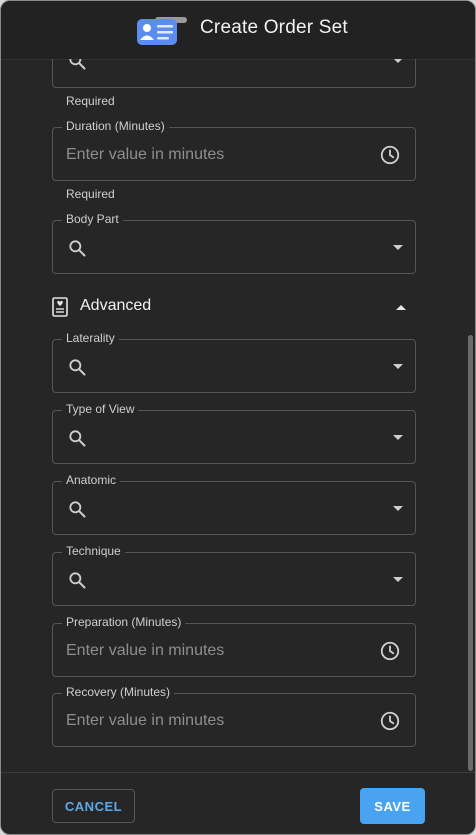  Describe the element at coordinates (274, 27) in the screenshot. I see `dialog-title: Create Order Set` at that location.